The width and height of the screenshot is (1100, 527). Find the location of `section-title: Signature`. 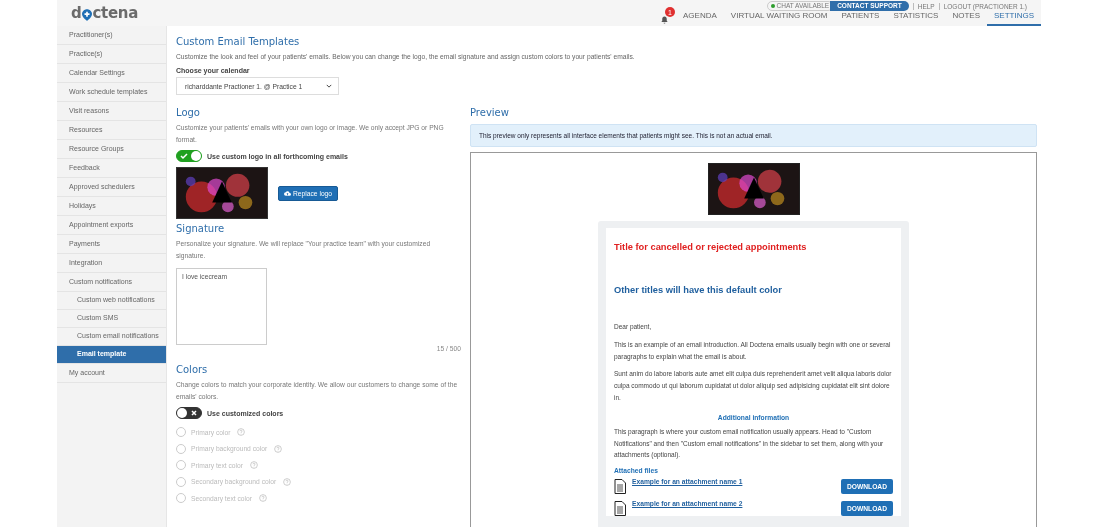

section-title: Signature is located at coordinates (201, 228).